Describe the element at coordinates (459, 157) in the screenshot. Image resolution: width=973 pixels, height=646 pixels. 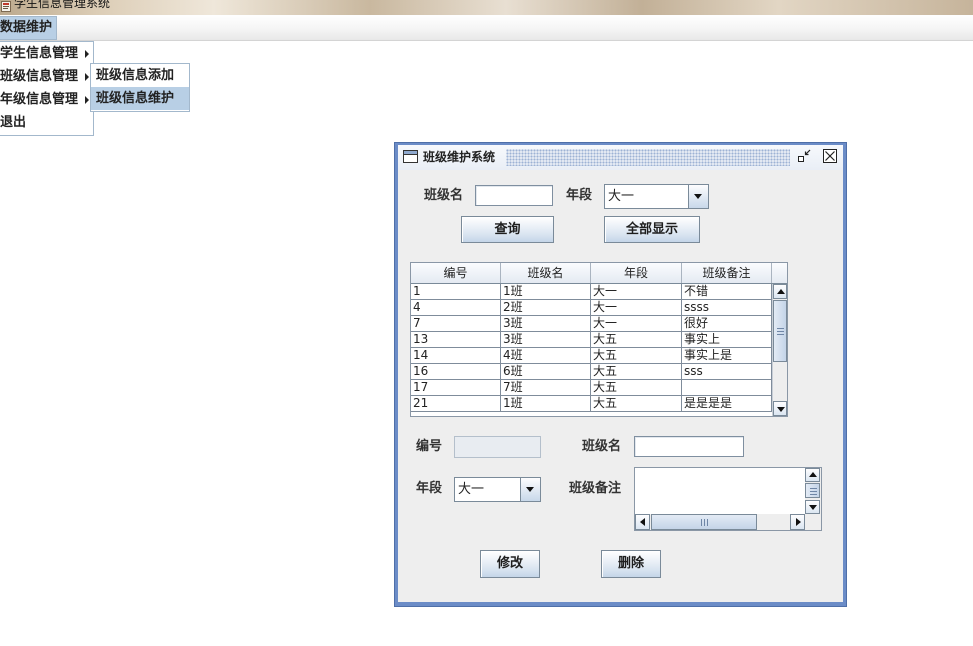
I see `window-title: 班级维护系统` at that location.